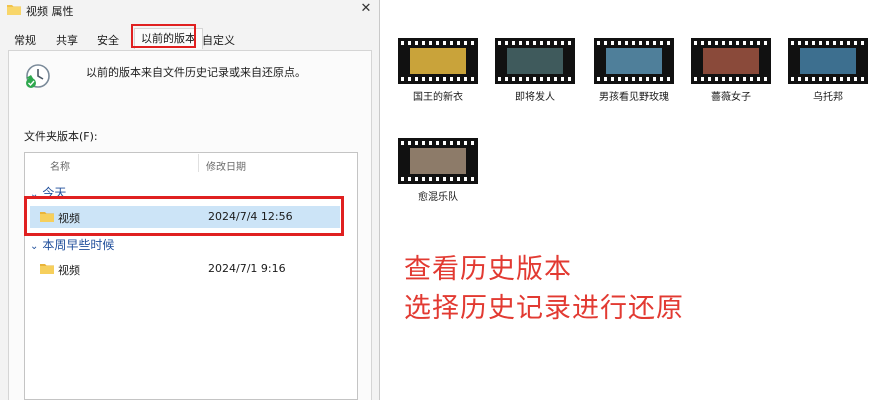 The image size is (875, 400). I want to click on video-label: 愈混乐队, so click(438, 197).